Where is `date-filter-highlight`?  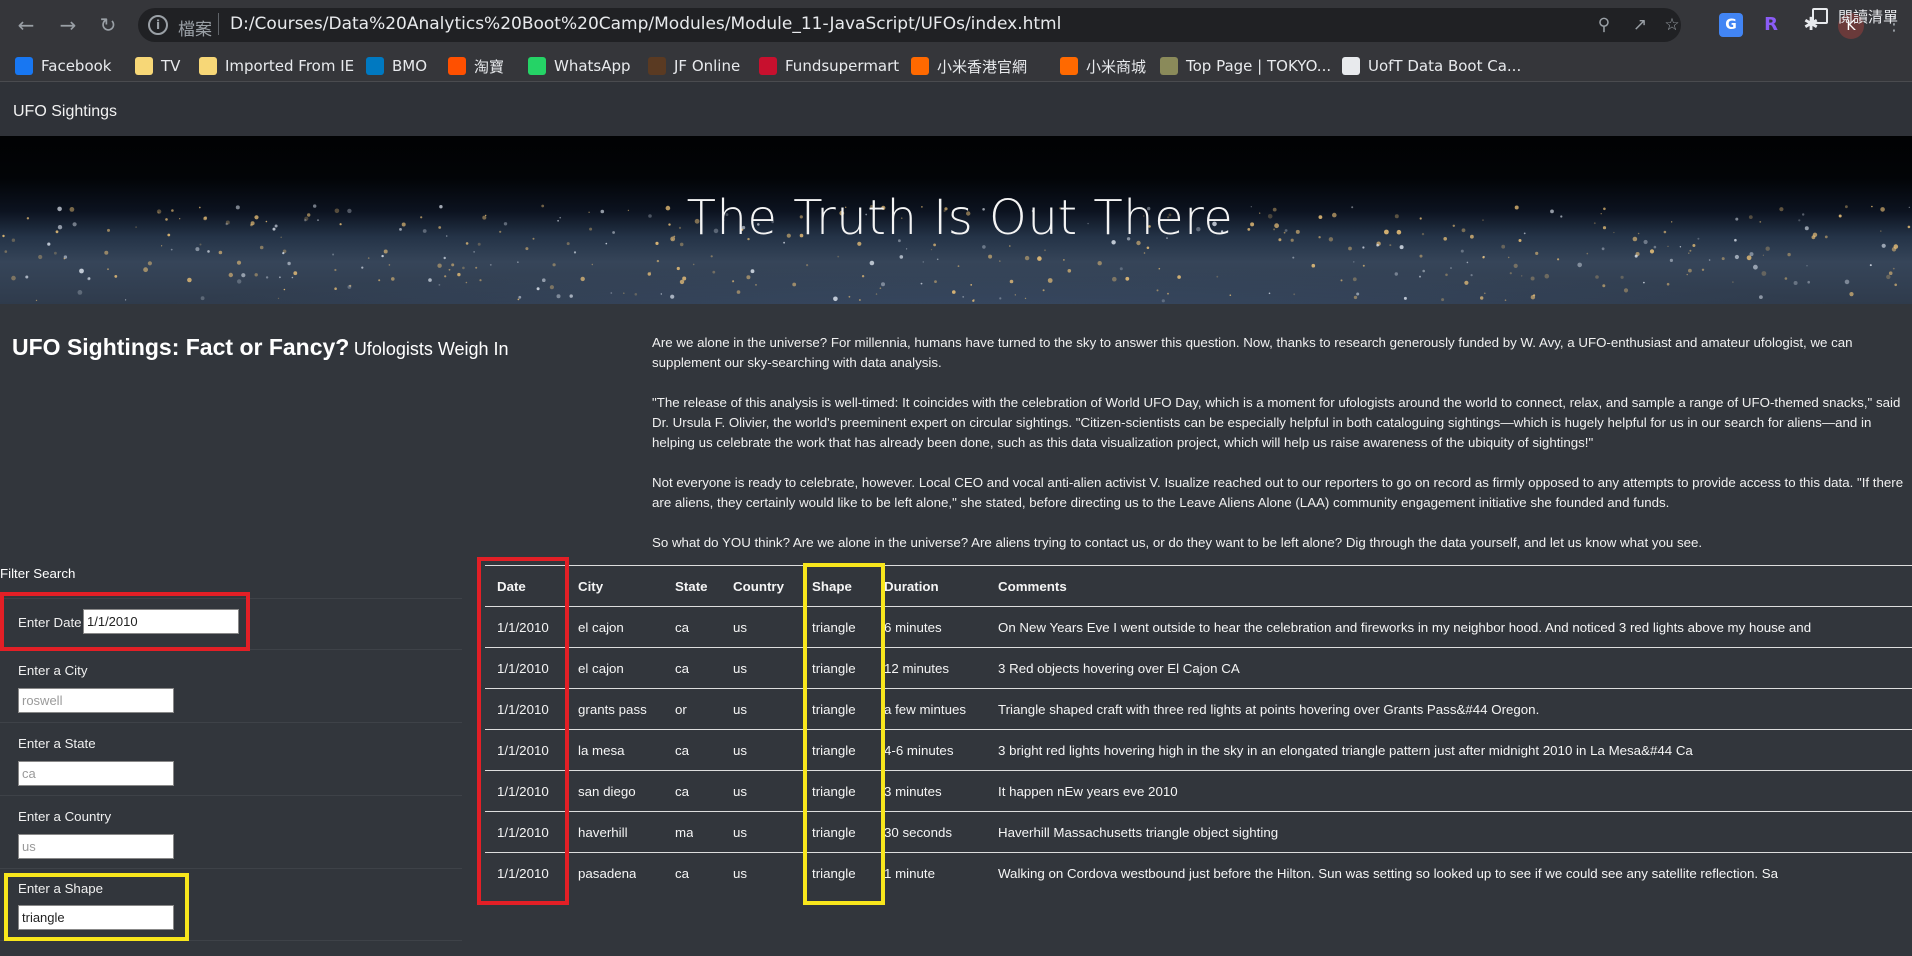
date-filter-highlight is located at coordinates (125, 621).